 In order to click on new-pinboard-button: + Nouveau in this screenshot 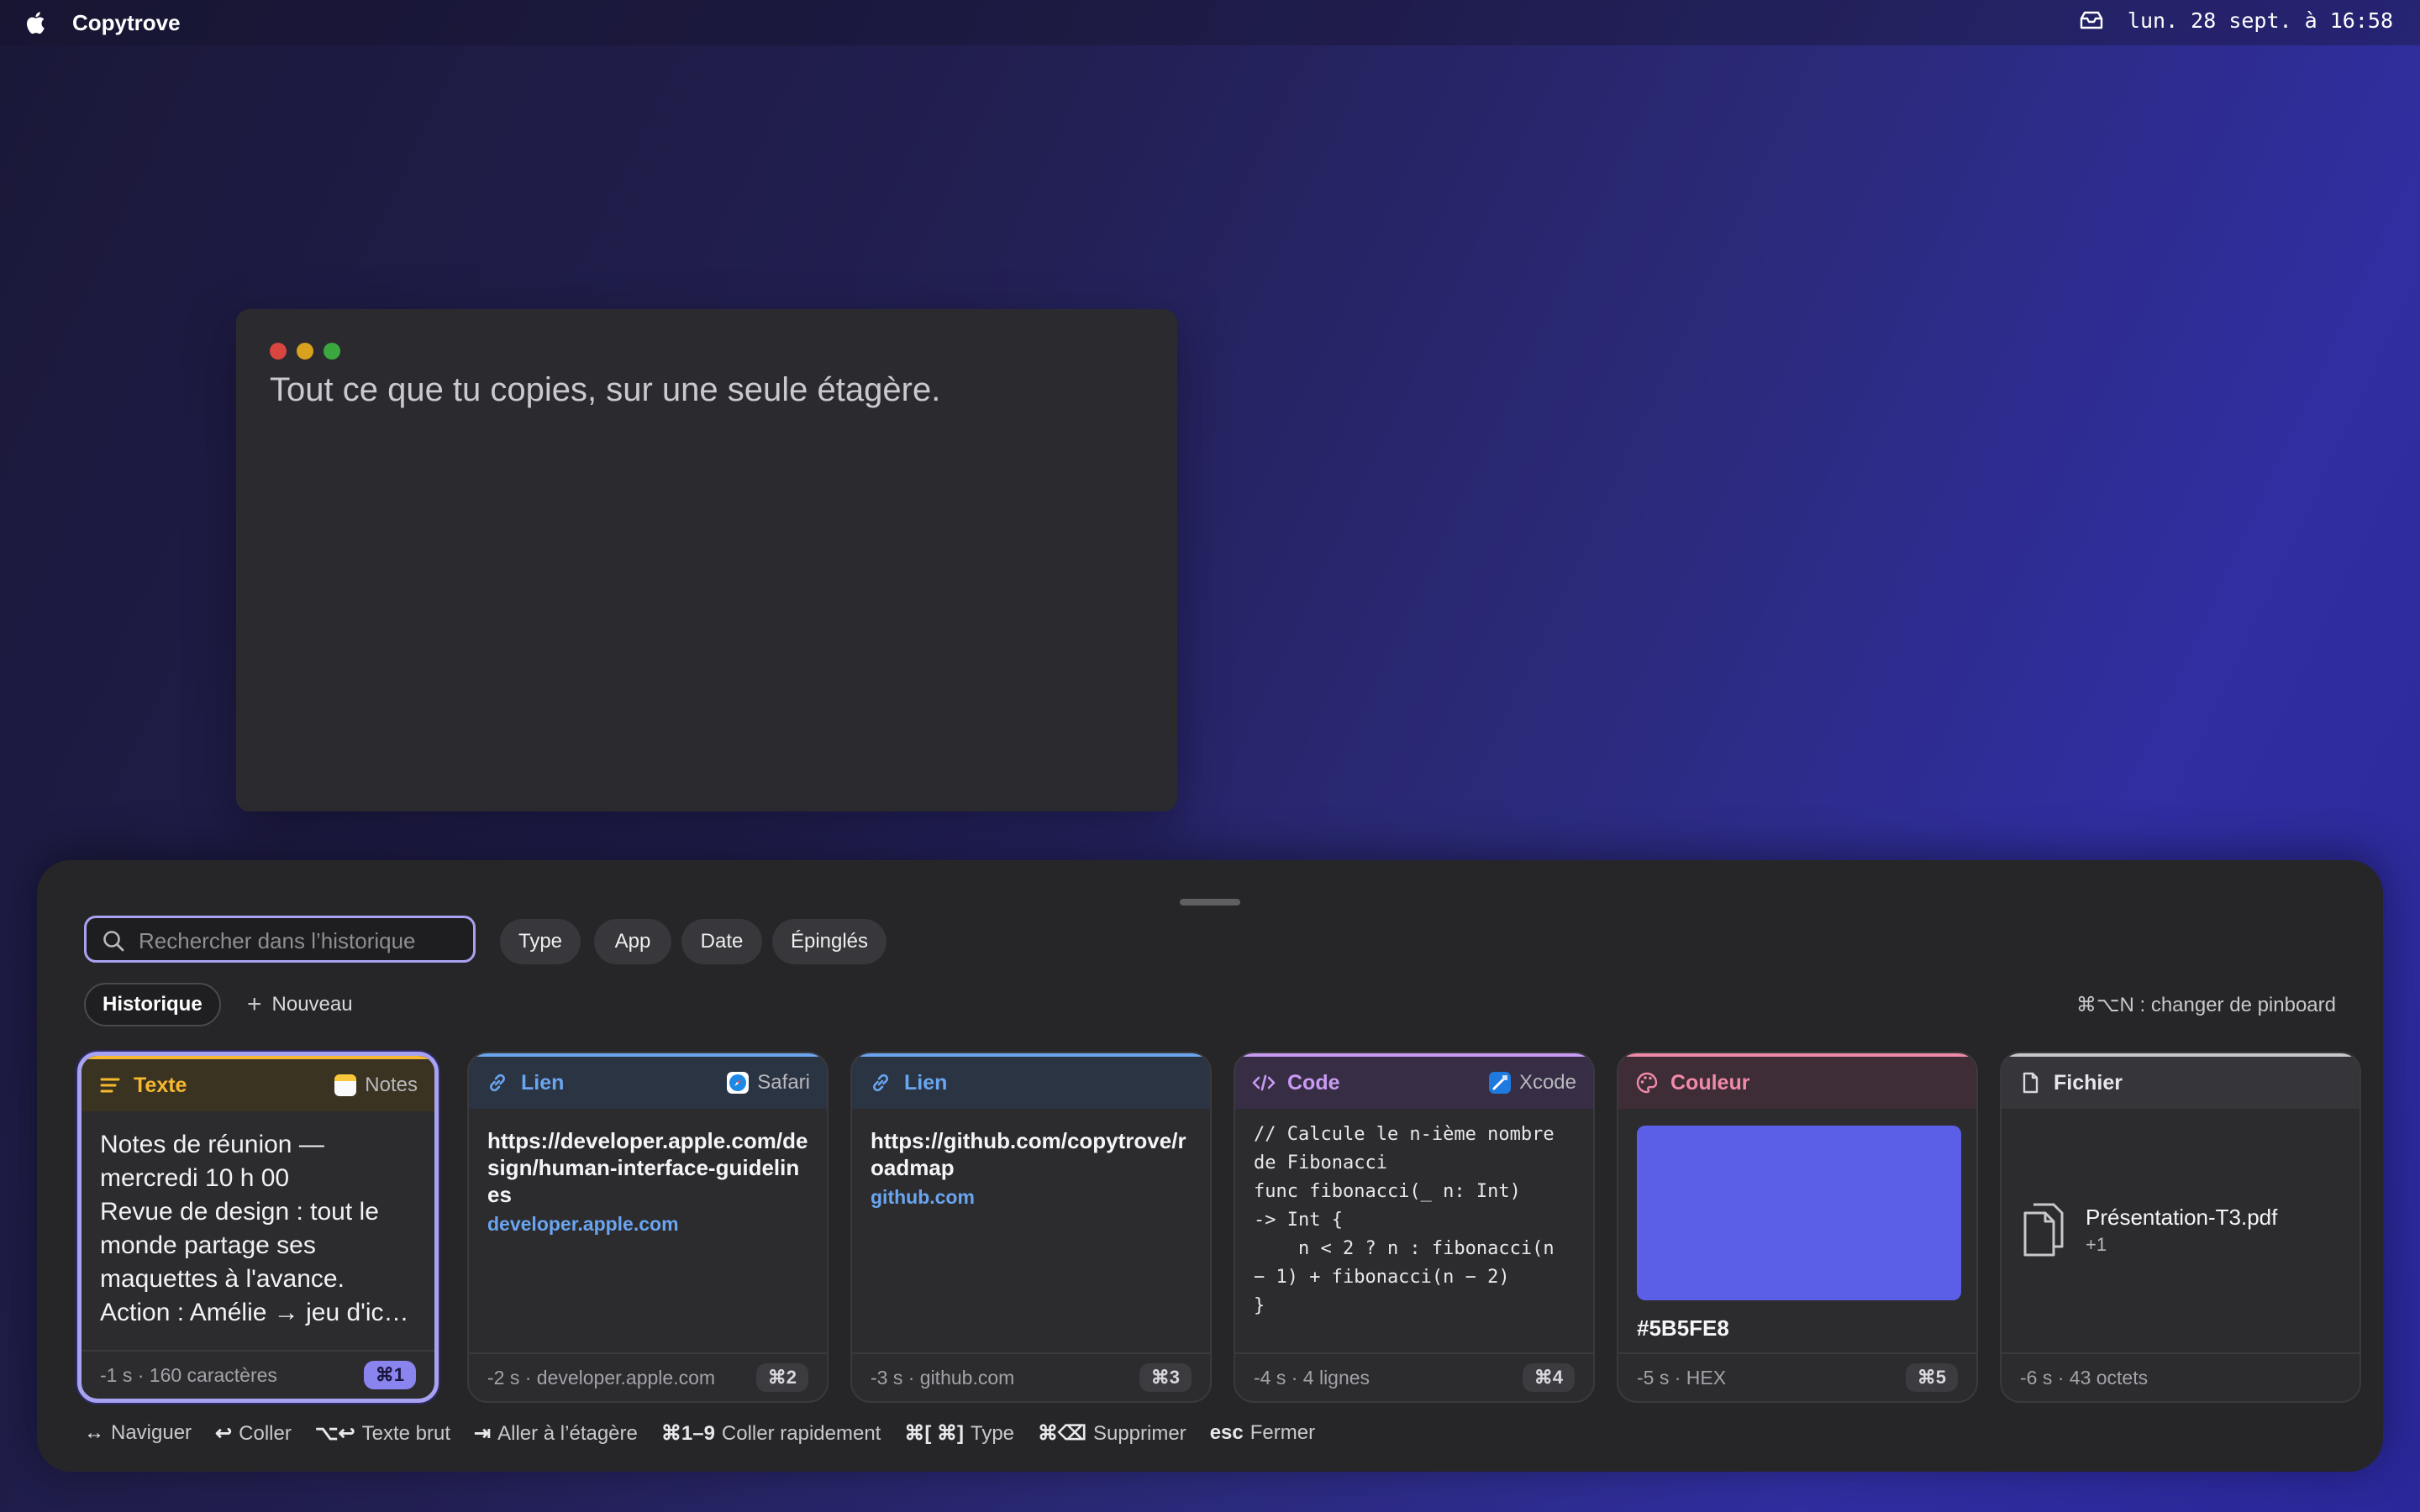, I will do `click(300, 1004)`.